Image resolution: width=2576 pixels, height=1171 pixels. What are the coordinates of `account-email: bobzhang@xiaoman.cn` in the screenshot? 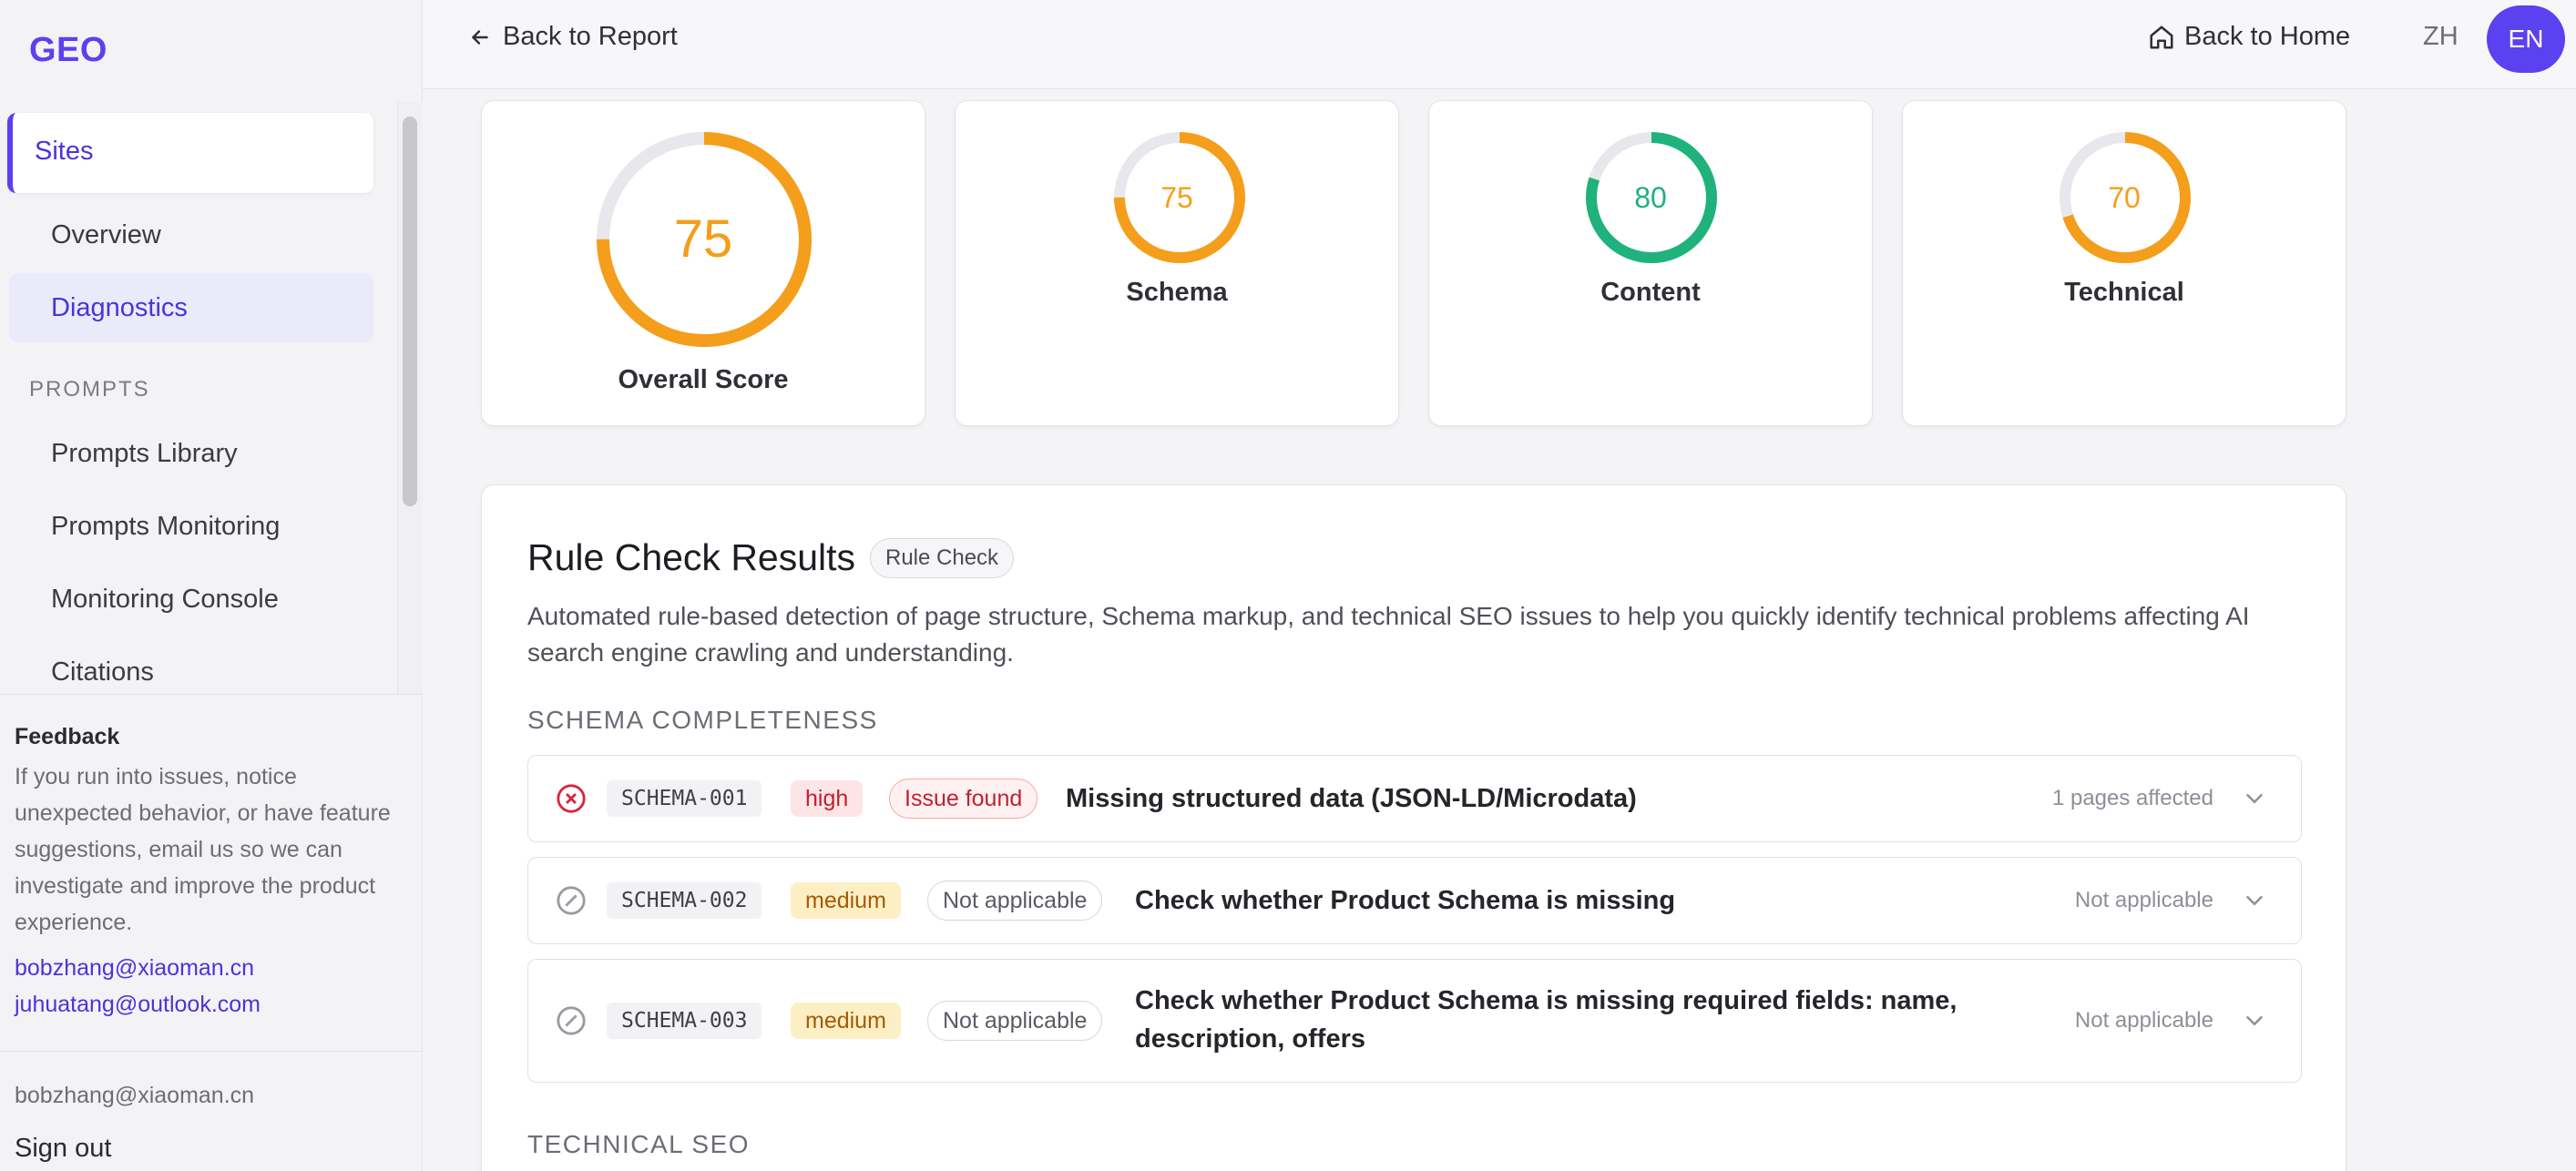 It's located at (135, 1095).